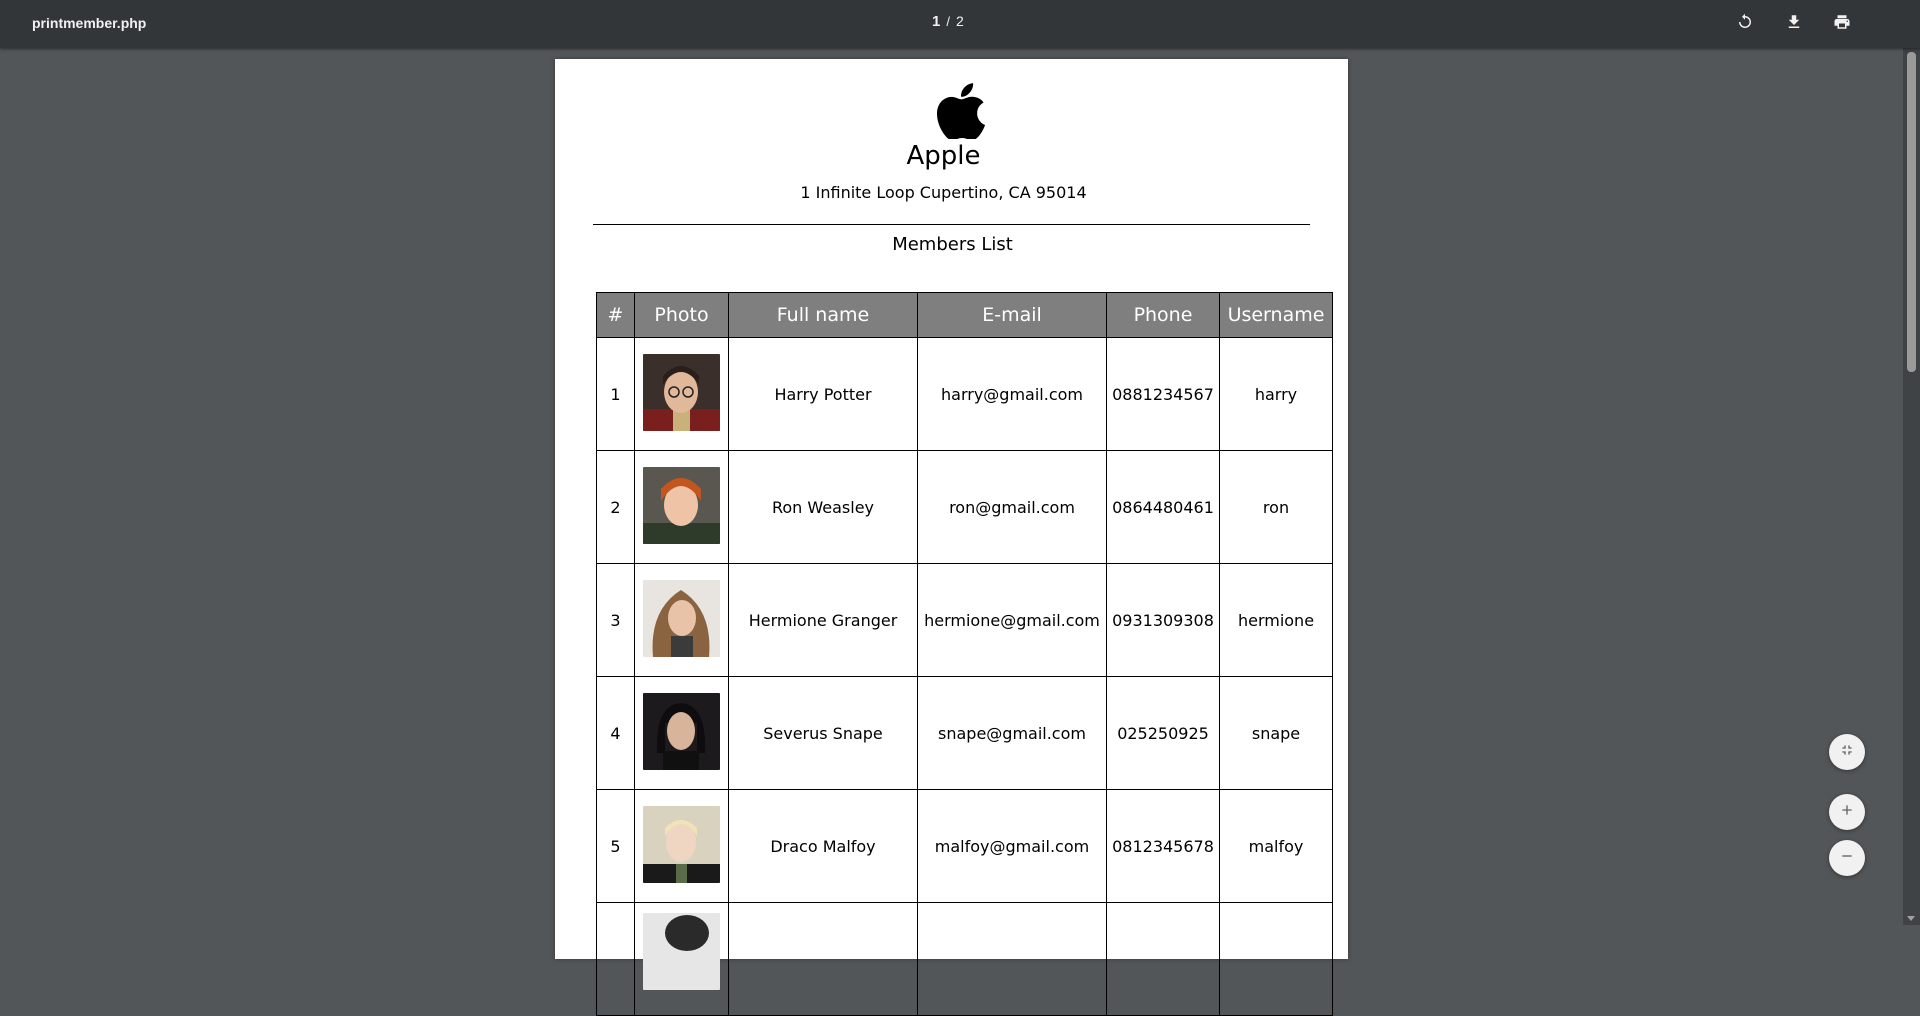 The height and width of the screenshot is (1016, 1920). Describe the element at coordinates (615, 507) in the screenshot. I see `row-number: 2` at that location.